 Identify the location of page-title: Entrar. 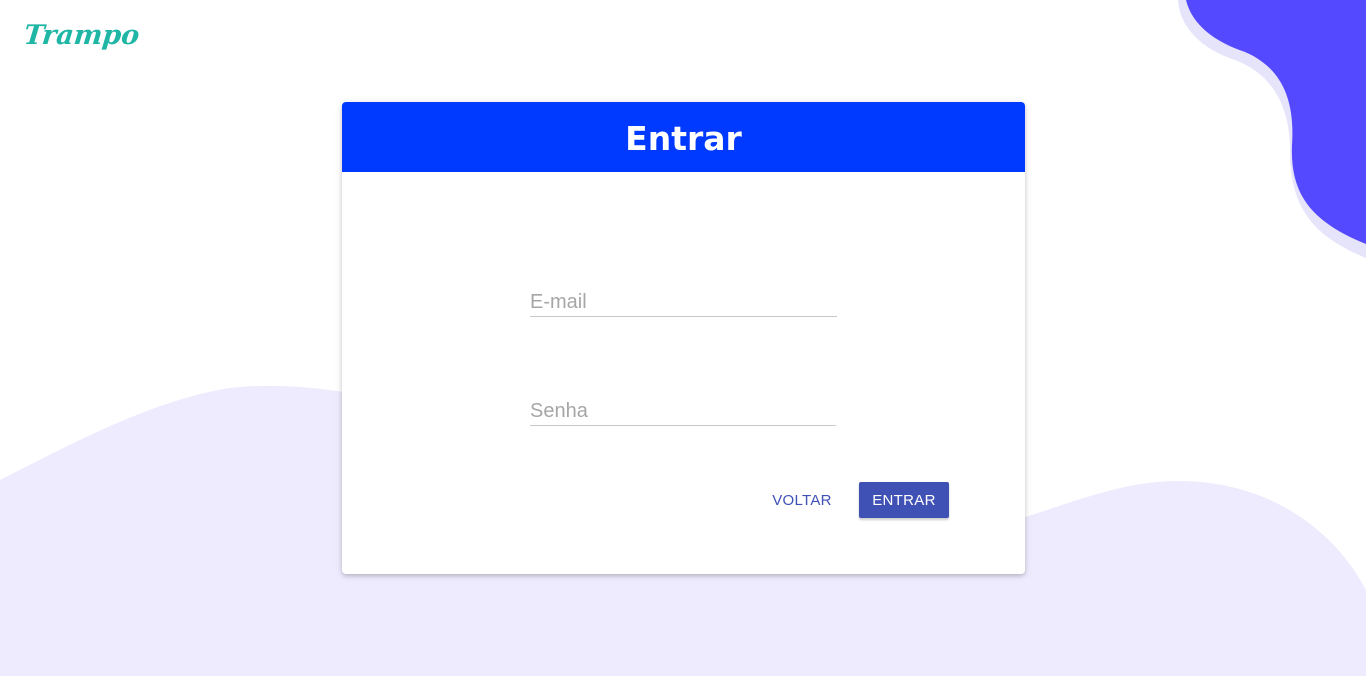
(683, 138).